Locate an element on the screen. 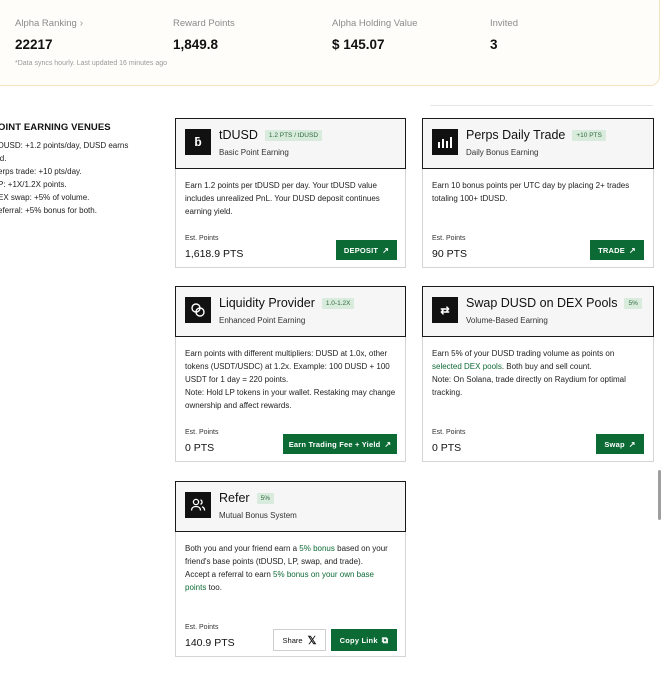  chart-icon is located at coordinates (445, 142).